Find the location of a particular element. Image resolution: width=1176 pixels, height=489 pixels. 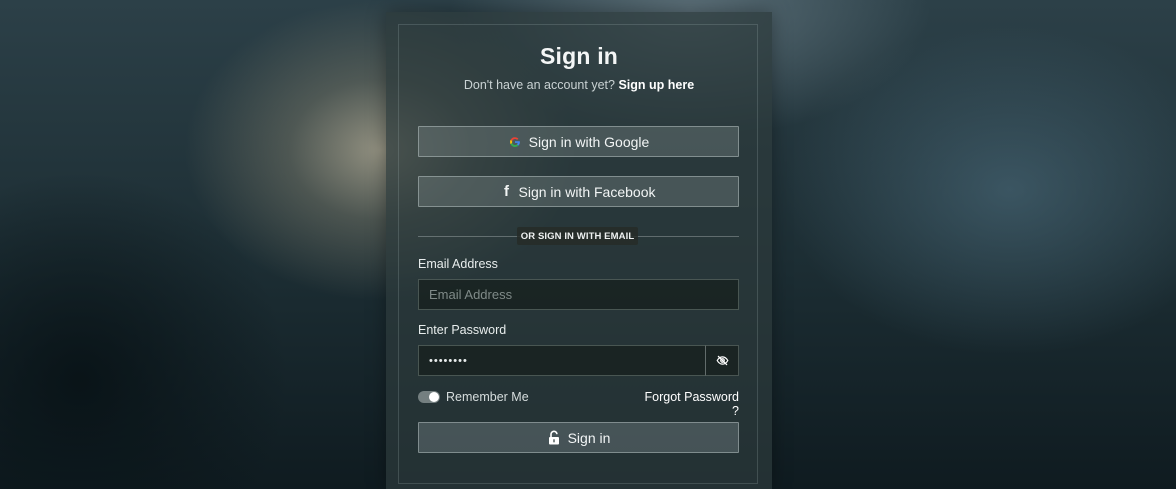

eye-slash-icon is located at coordinates (722, 360).